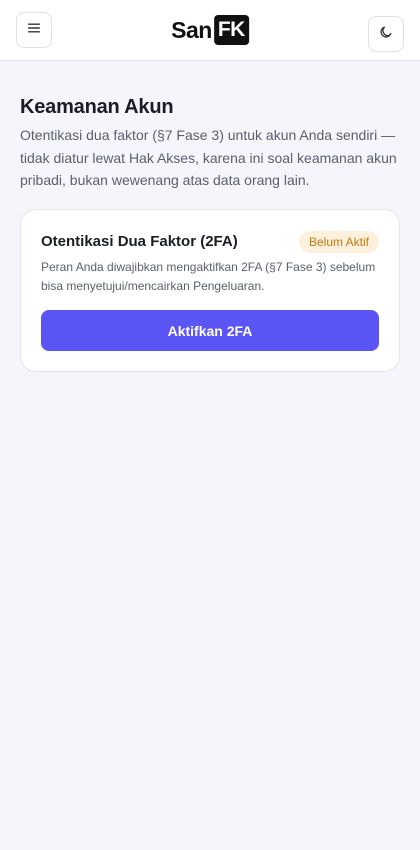 The height and width of the screenshot is (850, 420). What do you see at coordinates (338, 242) in the screenshot?
I see `status-badge: Belum Aktif` at bounding box center [338, 242].